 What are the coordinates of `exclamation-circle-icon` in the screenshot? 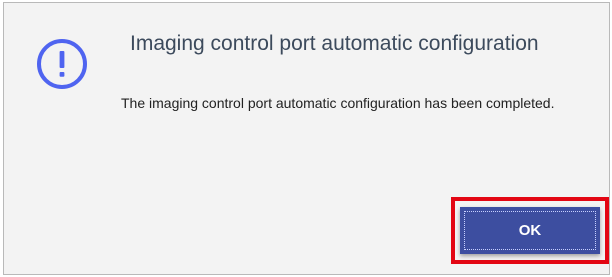 It's located at (62, 64).